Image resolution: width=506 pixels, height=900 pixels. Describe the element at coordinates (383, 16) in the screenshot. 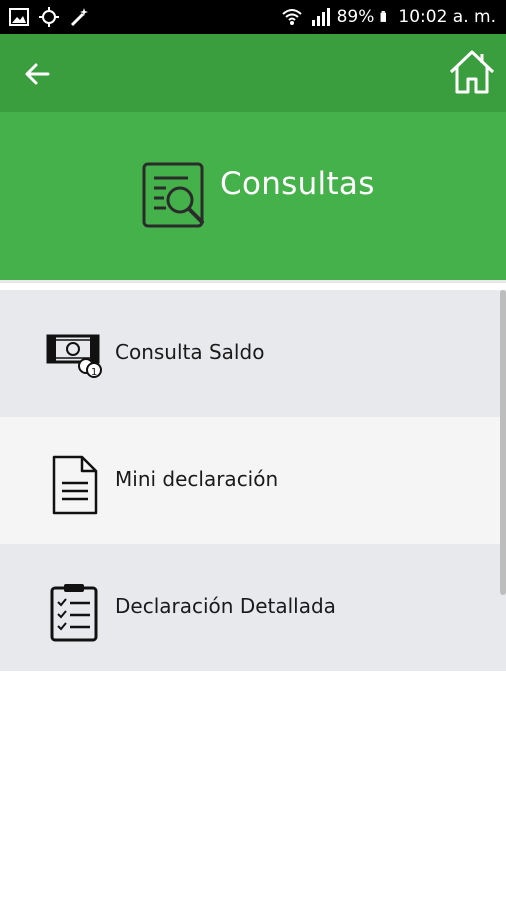

I see `battery-icon` at that location.